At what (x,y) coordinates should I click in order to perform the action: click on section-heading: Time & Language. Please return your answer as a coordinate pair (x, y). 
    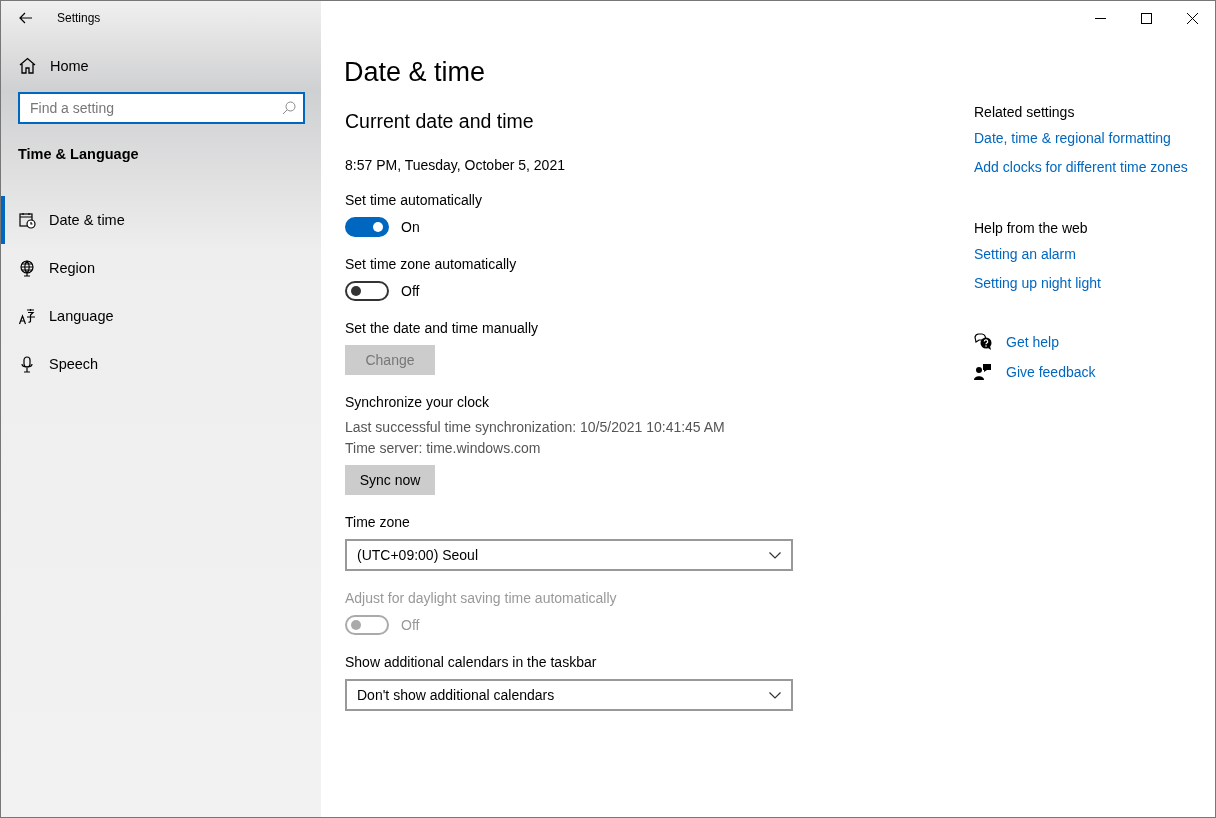
    Looking at the image, I should click on (79, 154).